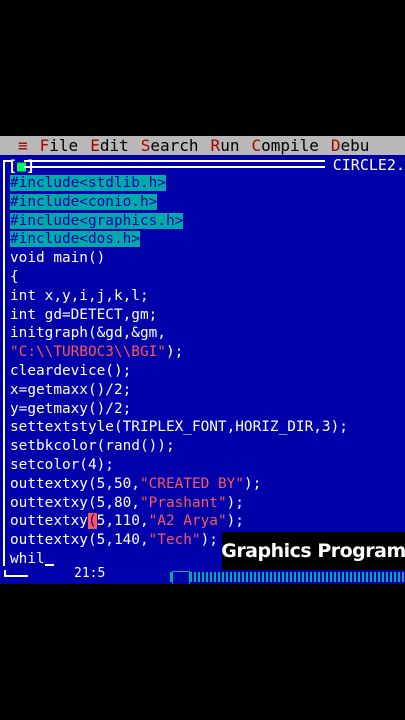 Image resolution: width=405 pixels, height=720 pixels. I want to click on code-line: outtextxy(5,110,"A2 Arya");, so click(179, 521).